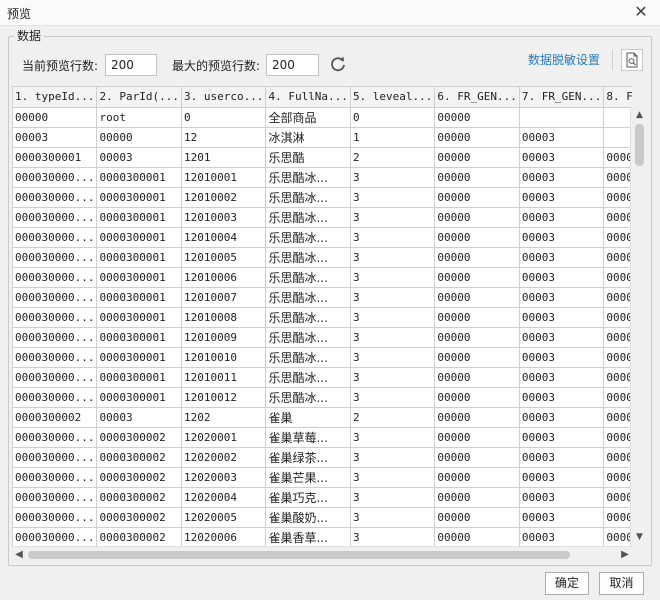 The image size is (660, 600). What do you see at coordinates (224, 117) in the screenshot?
I see `table-cell: 0` at bounding box center [224, 117].